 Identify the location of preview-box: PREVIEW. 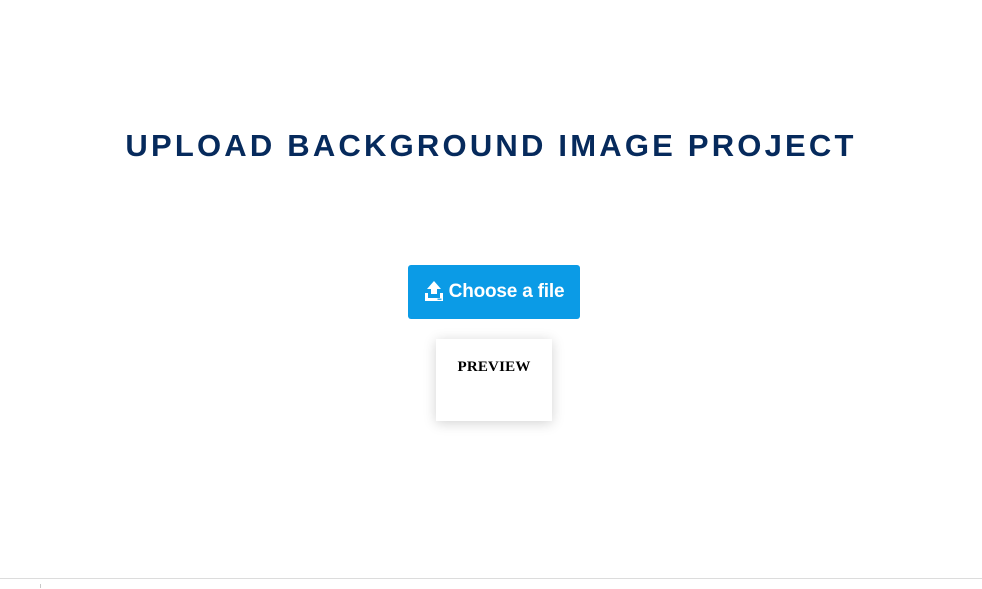
(494, 380).